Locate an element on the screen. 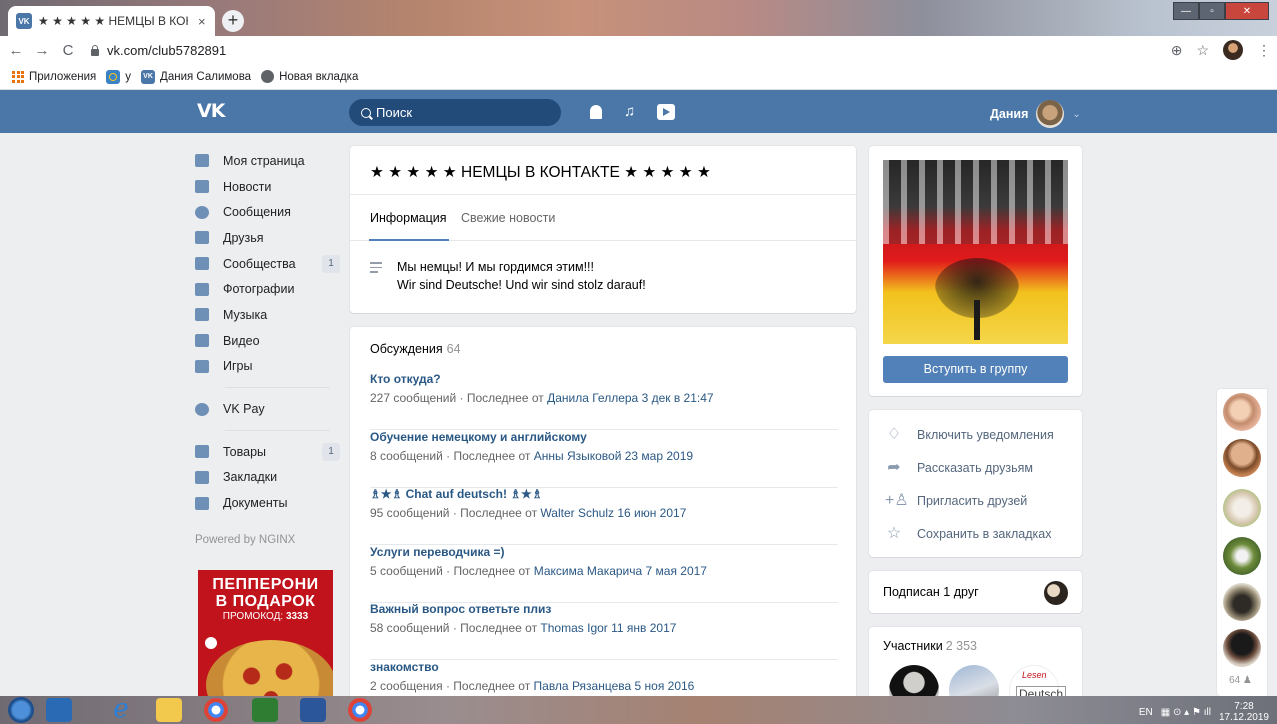 Image resolution: width=1277 pixels, height=724 pixels. menu-item-games: Игры is located at coordinates (267, 367).